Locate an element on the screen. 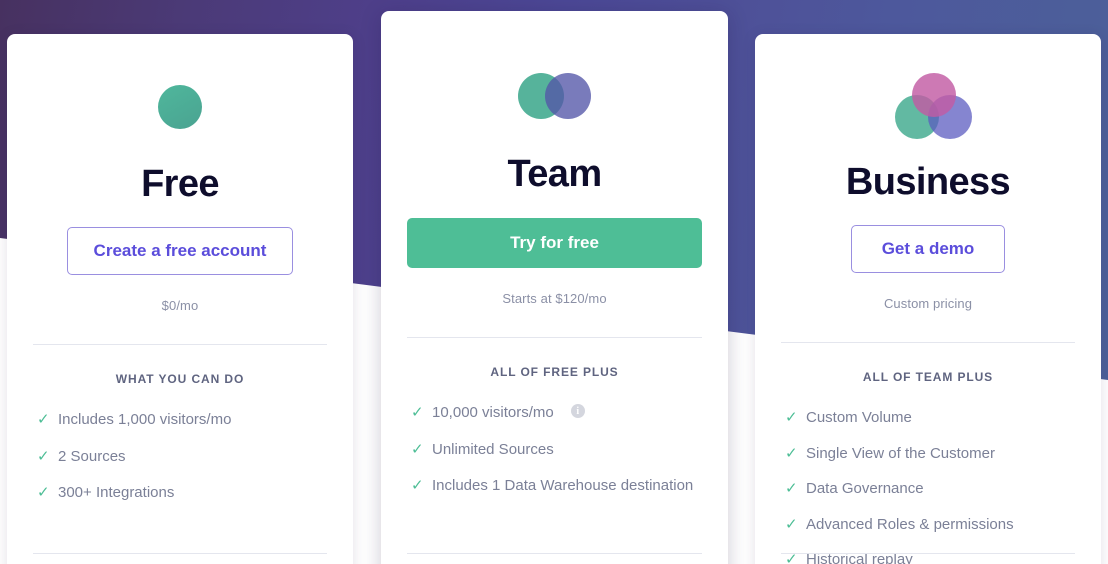 This screenshot has width=1108, height=564. list-item: ✓ Includes 1 Data Warehouse destination is located at coordinates (552, 486).